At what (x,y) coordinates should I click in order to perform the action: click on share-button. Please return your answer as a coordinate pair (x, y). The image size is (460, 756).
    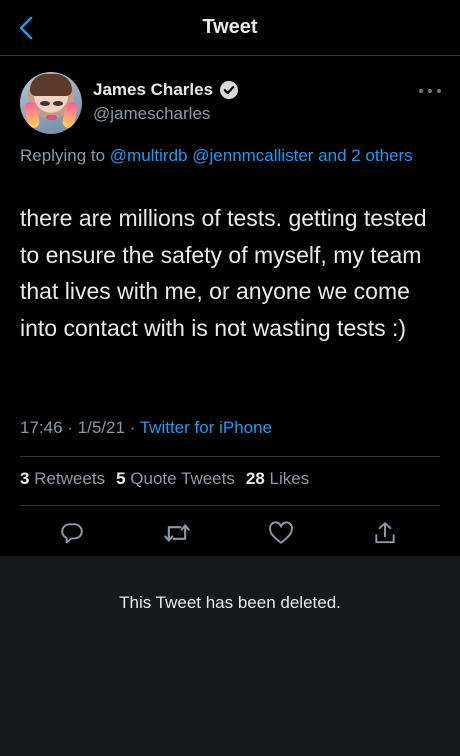
    Looking at the image, I should click on (385, 533).